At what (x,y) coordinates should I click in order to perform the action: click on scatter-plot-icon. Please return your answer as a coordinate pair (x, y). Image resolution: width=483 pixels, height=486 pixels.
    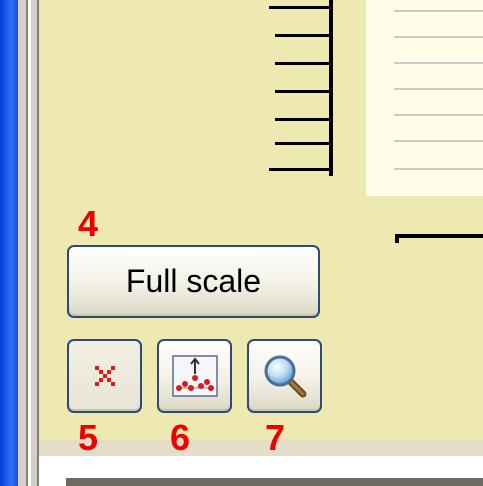
    Looking at the image, I should click on (194, 376).